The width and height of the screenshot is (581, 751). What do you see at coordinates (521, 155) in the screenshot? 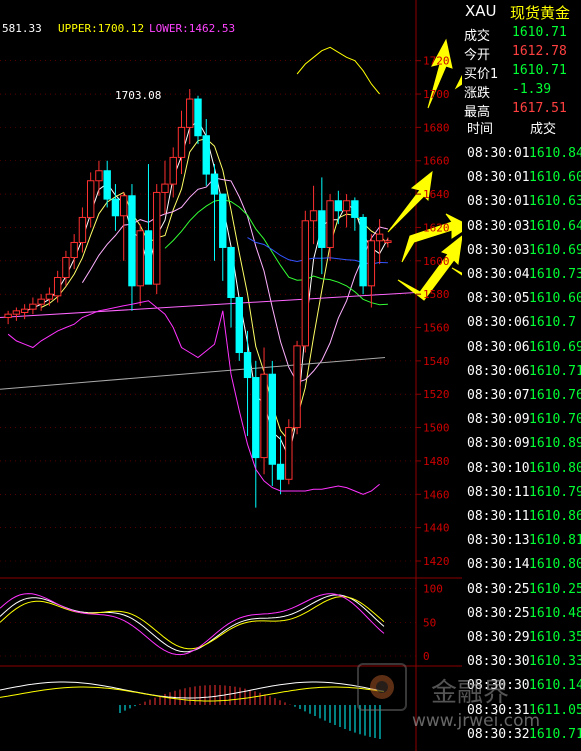
I see `trade-row: 08:30:01 1610.84` at bounding box center [521, 155].